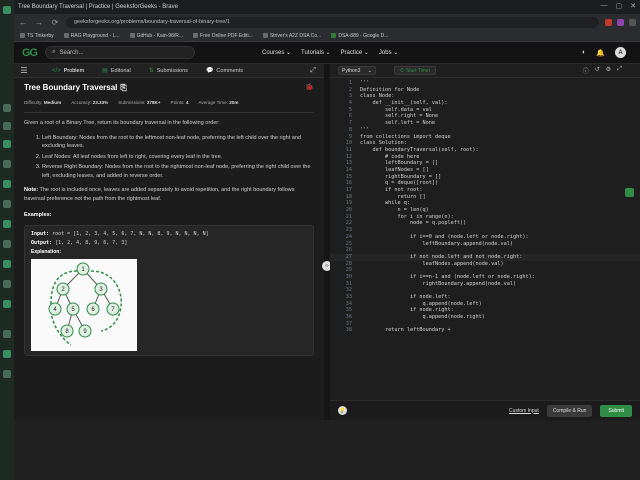  What do you see at coordinates (485, 177) in the screenshot?
I see `code-line: 15 rightBoundary = []` at bounding box center [485, 177].